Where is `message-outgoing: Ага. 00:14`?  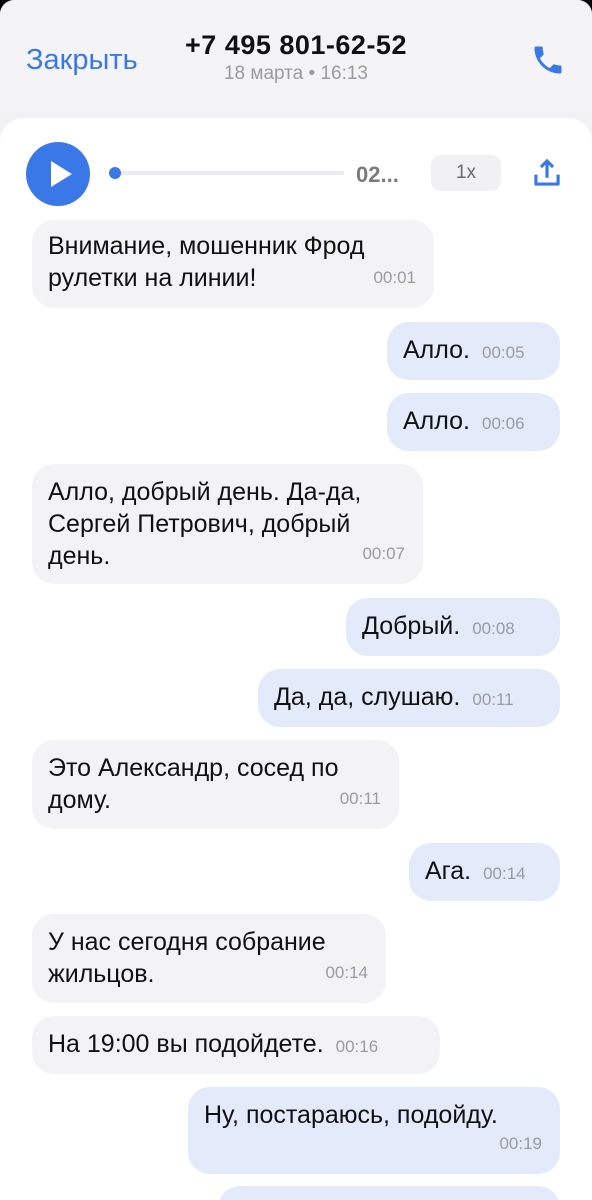
message-outgoing: Ага. 00:14 is located at coordinates (484, 872).